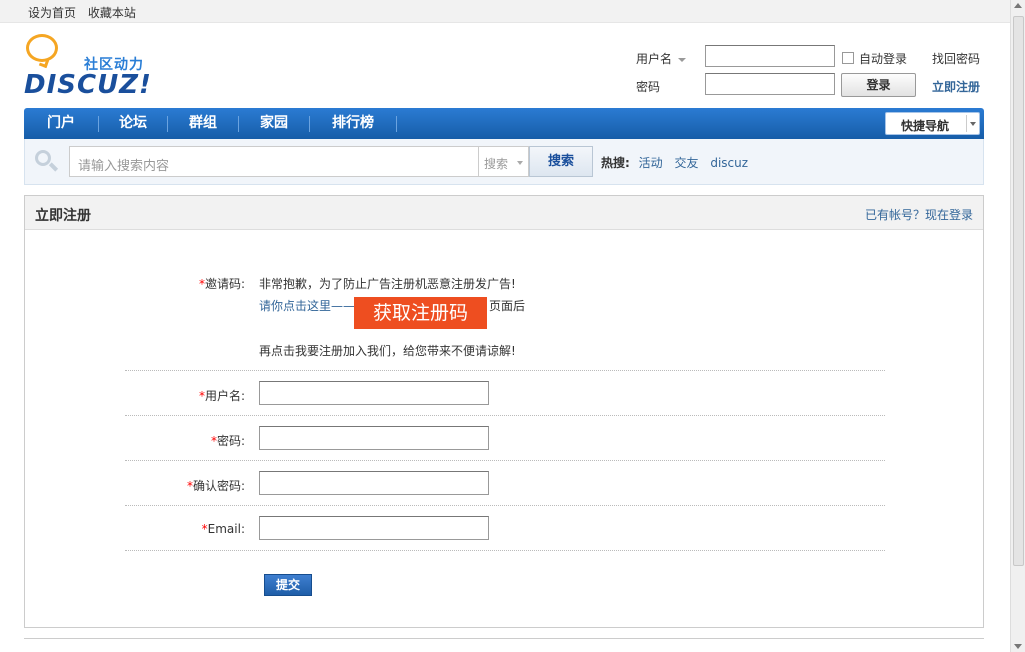 Image resolution: width=1025 pixels, height=652 pixels. What do you see at coordinates (47, 161) in the screenshot?
I see `search-icon` at bounding box center [47, 161].